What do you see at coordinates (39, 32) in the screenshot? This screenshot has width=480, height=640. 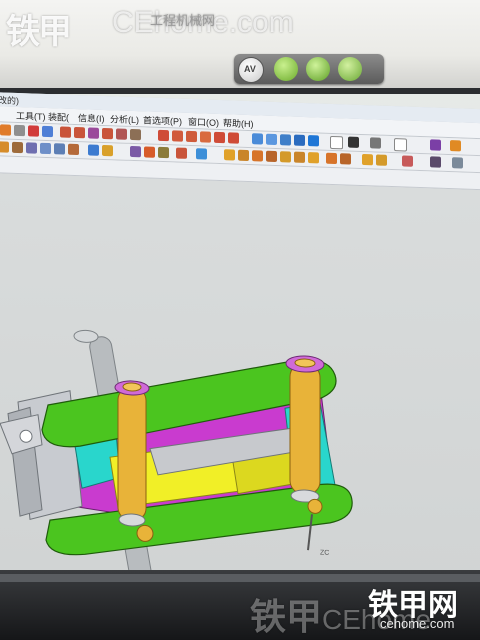 I see `watermark-top-left: 铁甲` at bounding box center [39, 32].